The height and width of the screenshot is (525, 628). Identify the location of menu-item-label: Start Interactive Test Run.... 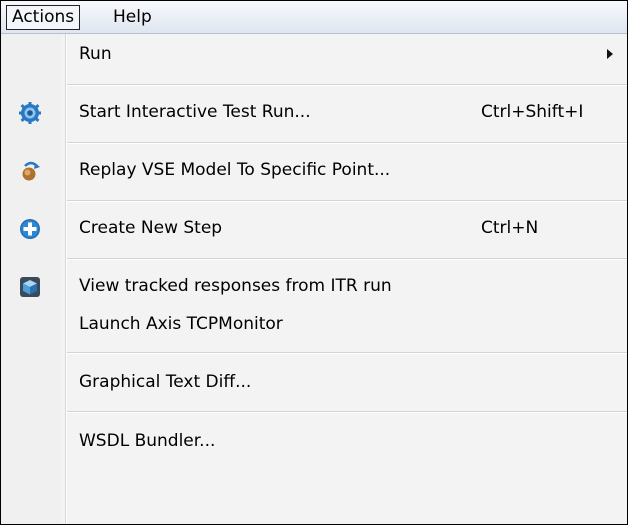
(195, 112).